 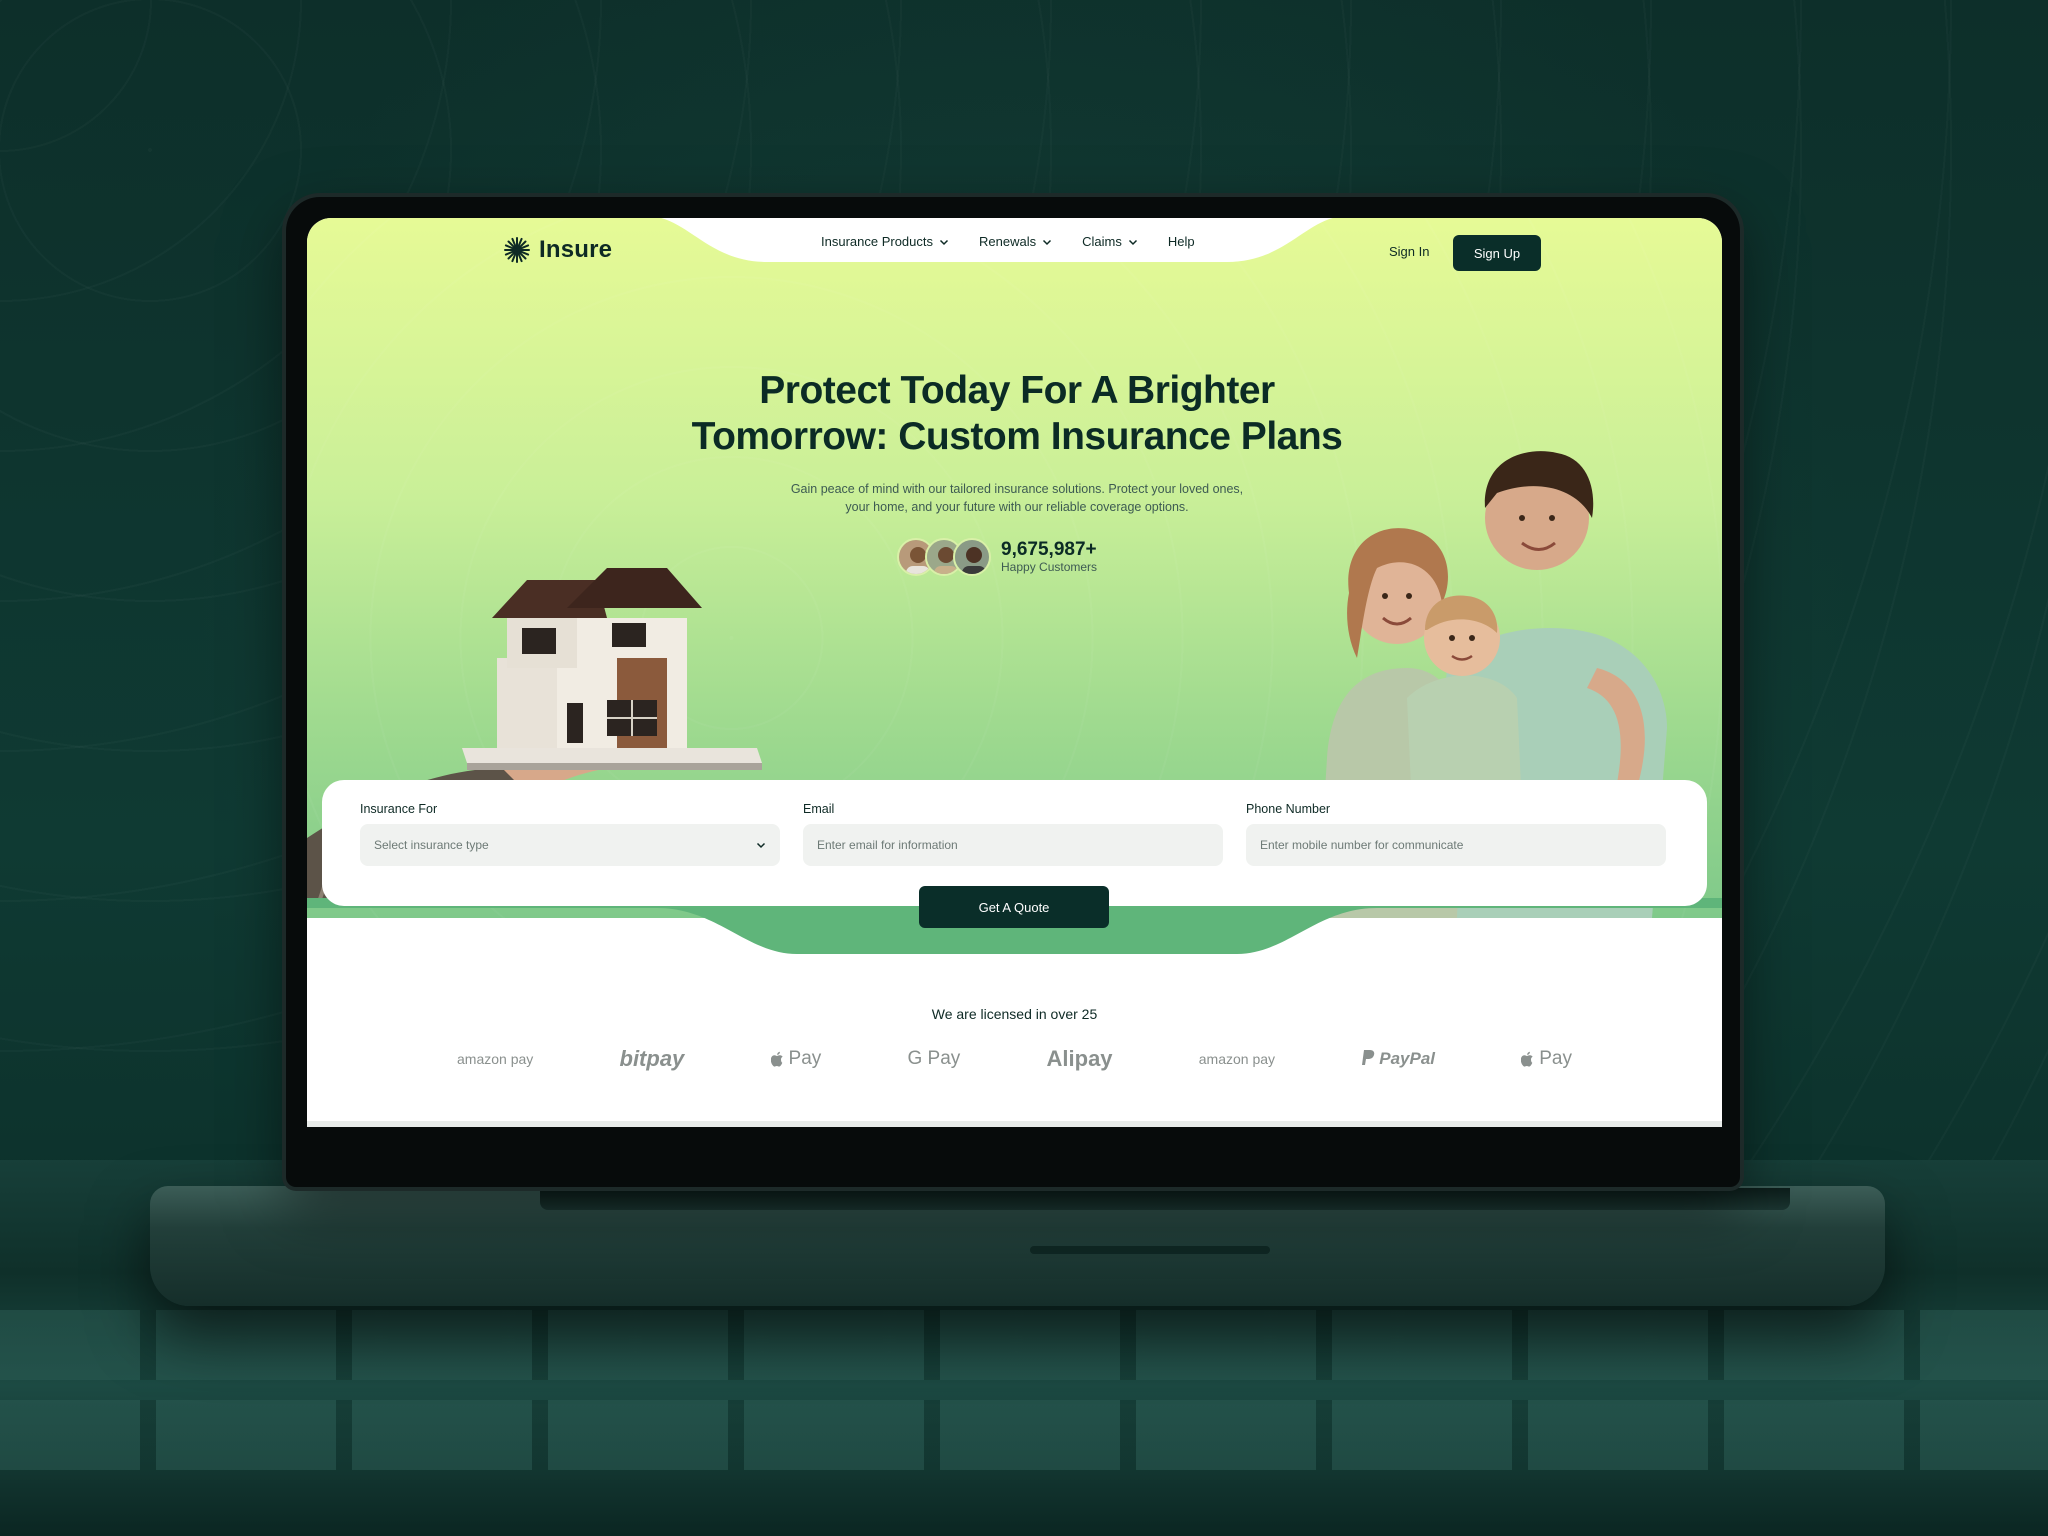 I want to click on get-quote-button: Get A Quote, so click(x=1014, y=907).